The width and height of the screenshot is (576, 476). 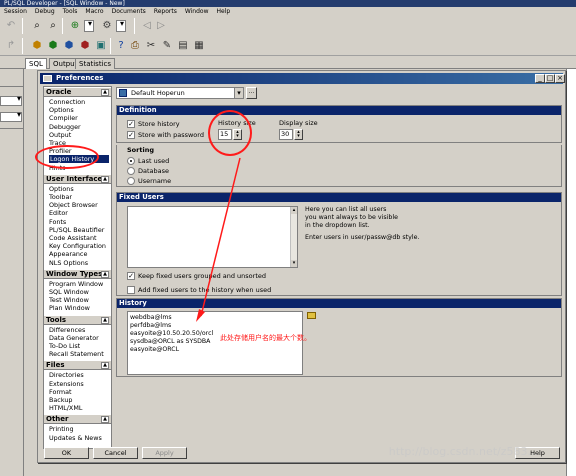 What do you see at coordinates (218, 239) in the screenshot?
I see `annotation-arrow` at bounding box center [218, 239].